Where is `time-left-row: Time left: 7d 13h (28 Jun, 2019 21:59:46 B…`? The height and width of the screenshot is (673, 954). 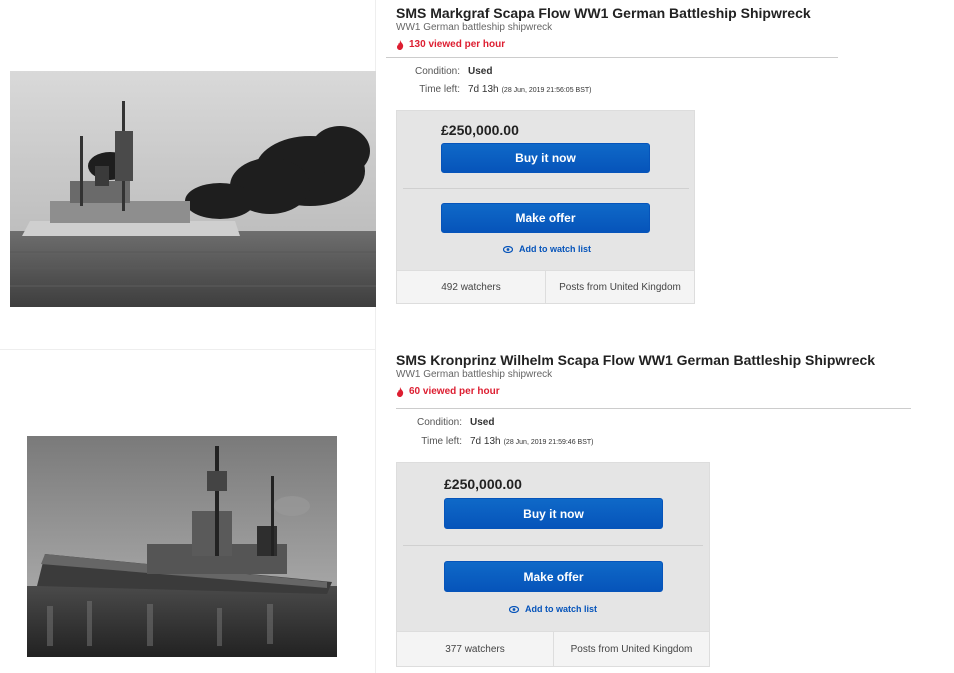 time-left-row: Time left: 7d 13h (28 Jun, 2019 21:59:46 B… is located at coordinates (495, 441).